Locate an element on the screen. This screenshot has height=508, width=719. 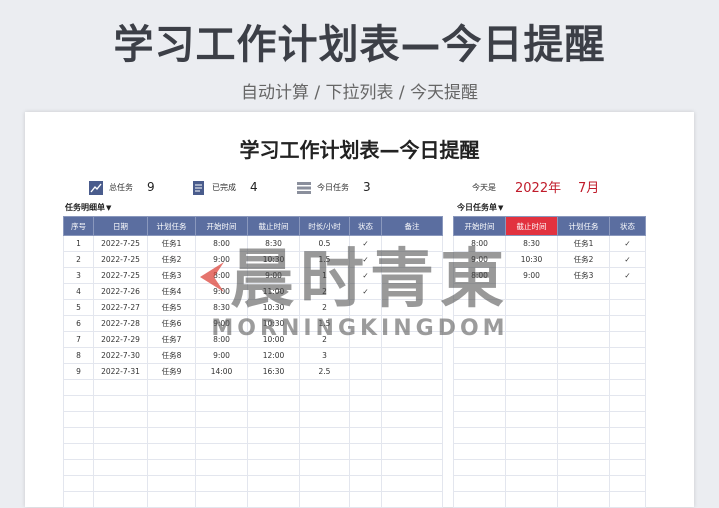
table-cell: 任务7 is located at coordinates (171, 339).